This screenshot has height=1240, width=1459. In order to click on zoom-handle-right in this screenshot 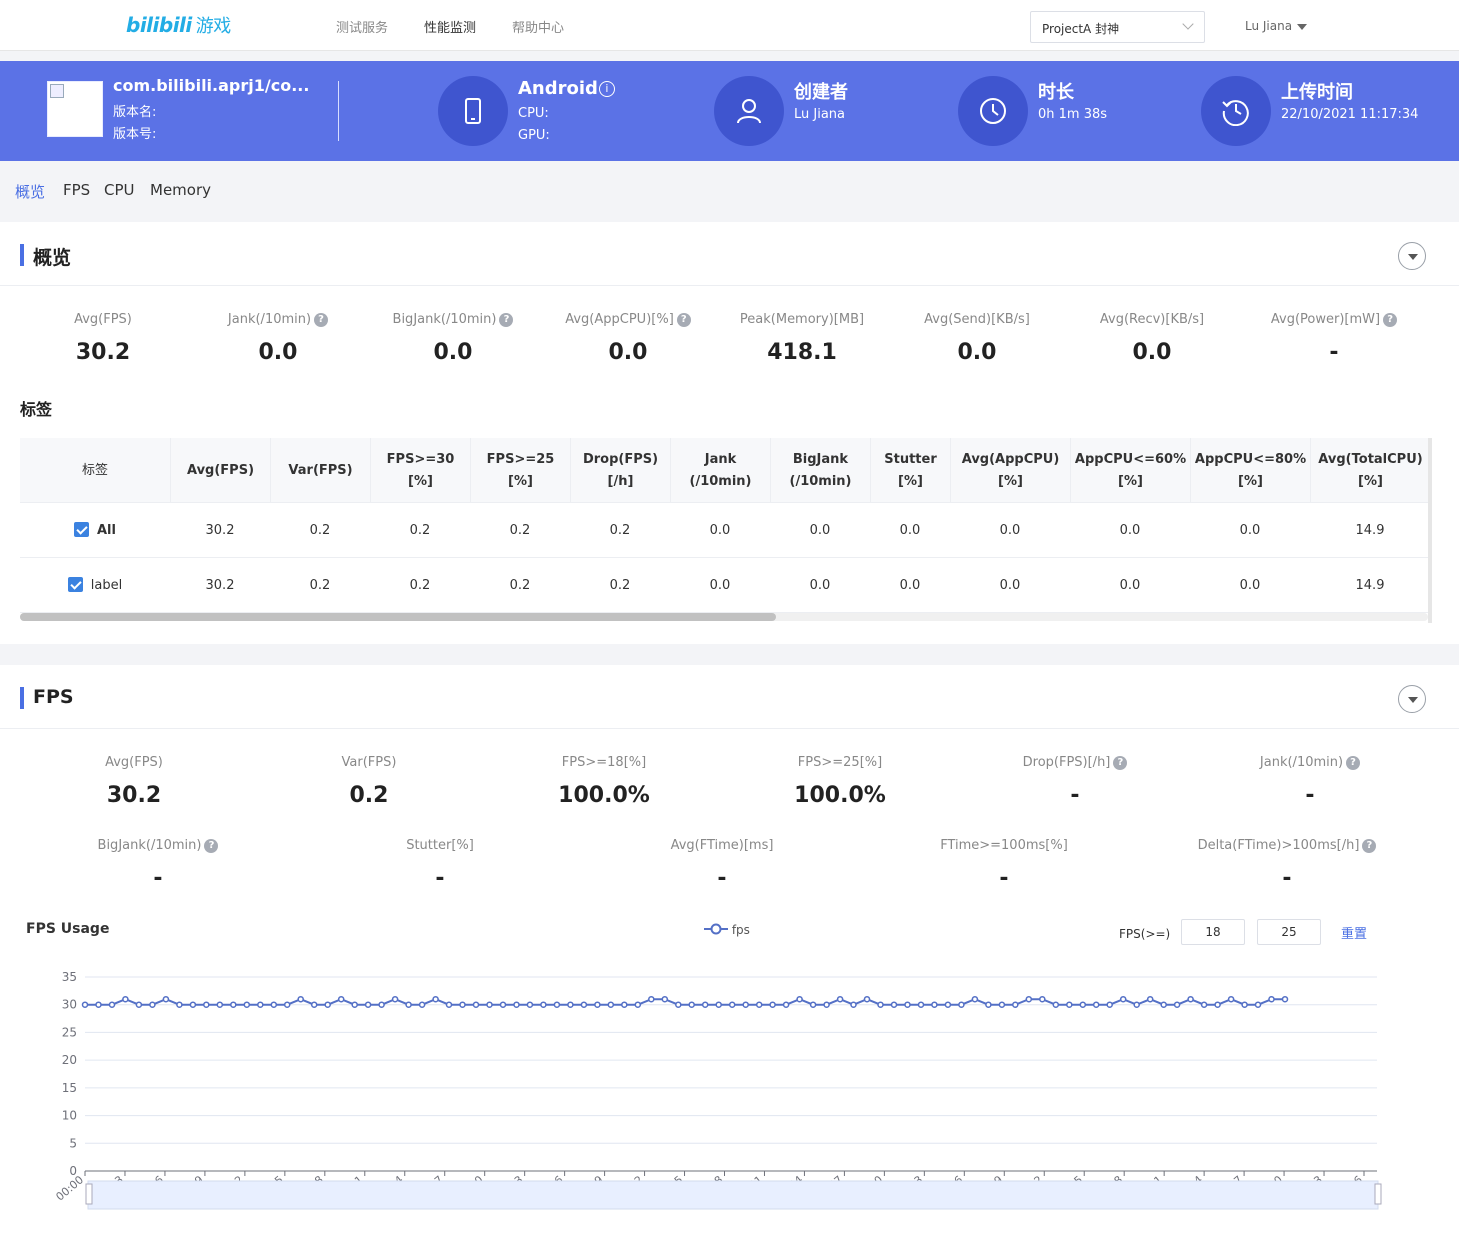, I will do `click(1378, 1194)`.